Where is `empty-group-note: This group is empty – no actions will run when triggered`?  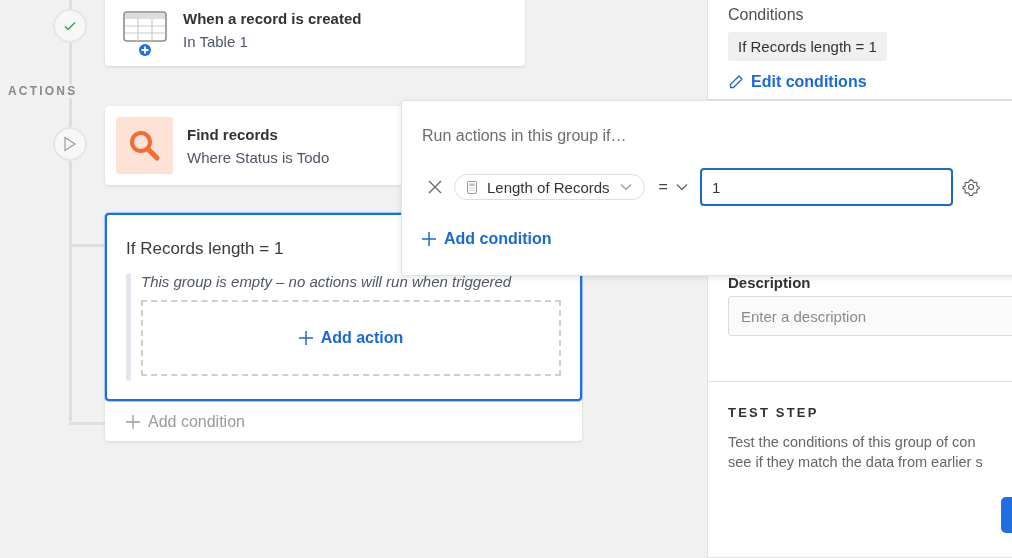 empty-group-note: This group is empty – no actions will run when triggered is located at coordinates (327, 281).